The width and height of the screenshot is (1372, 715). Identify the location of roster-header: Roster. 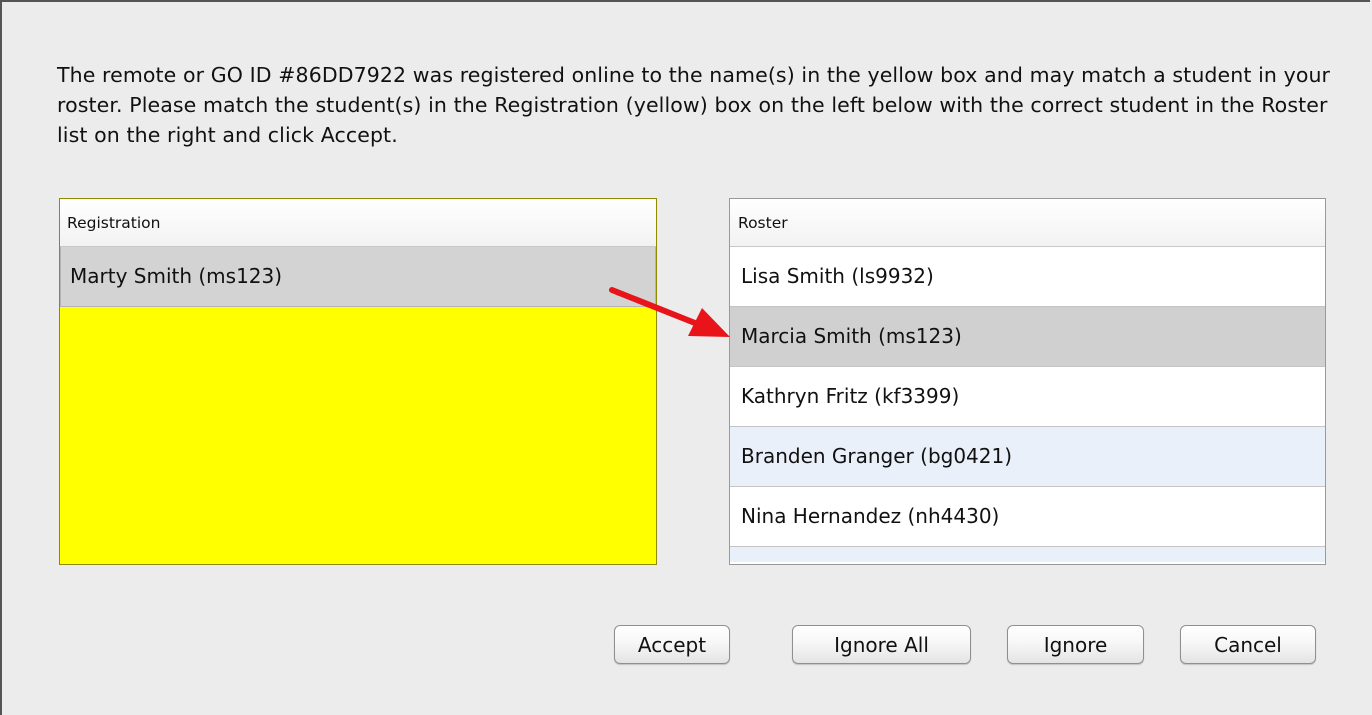
(1027, 223).